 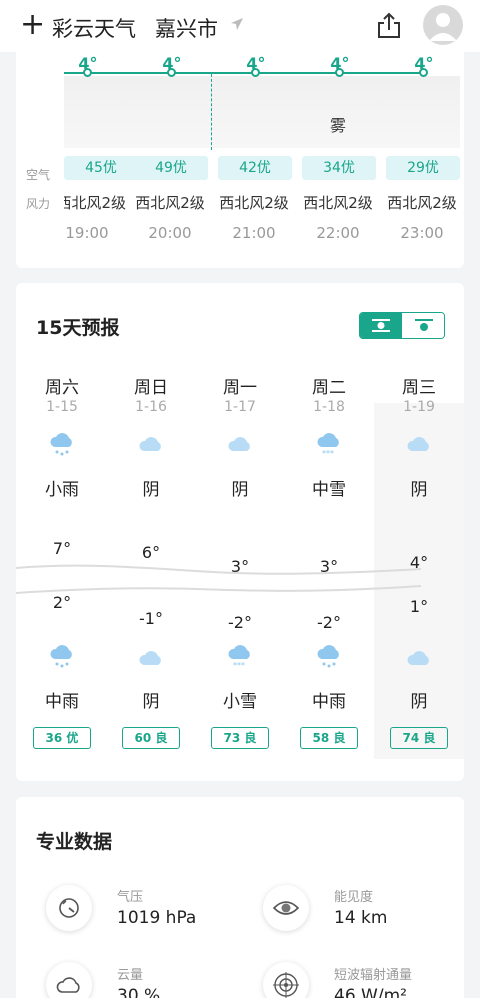 I want to click on visibility-label: 能见度, so click(x=354, y=897).